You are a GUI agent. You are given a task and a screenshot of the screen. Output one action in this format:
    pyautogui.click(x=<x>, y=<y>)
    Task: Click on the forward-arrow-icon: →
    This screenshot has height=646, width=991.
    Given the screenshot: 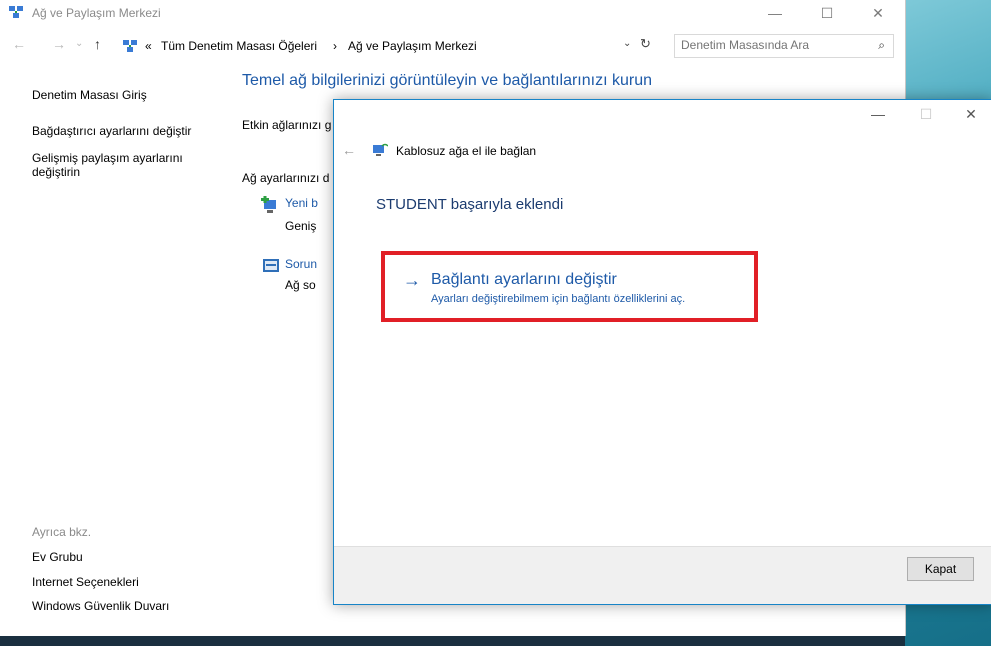 What is the action you would take?
    pyautogui.click(x=59, y=44)
    